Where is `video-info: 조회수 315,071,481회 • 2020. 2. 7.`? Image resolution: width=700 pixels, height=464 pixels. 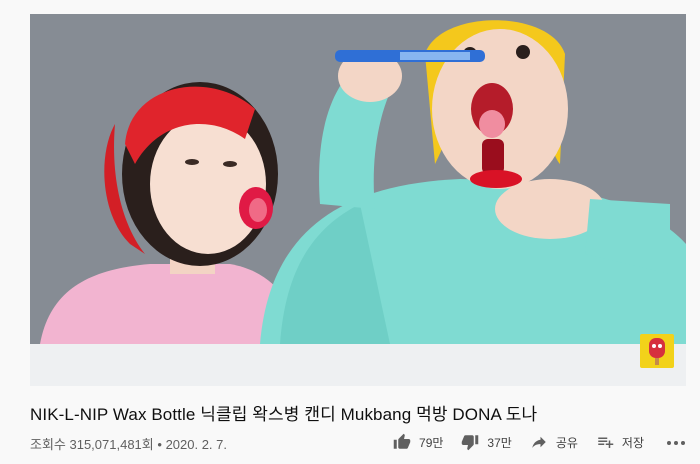
video-info: 조회수 315,071,481회 • 2020. 2. 7. is located at coordinates (128, 443).